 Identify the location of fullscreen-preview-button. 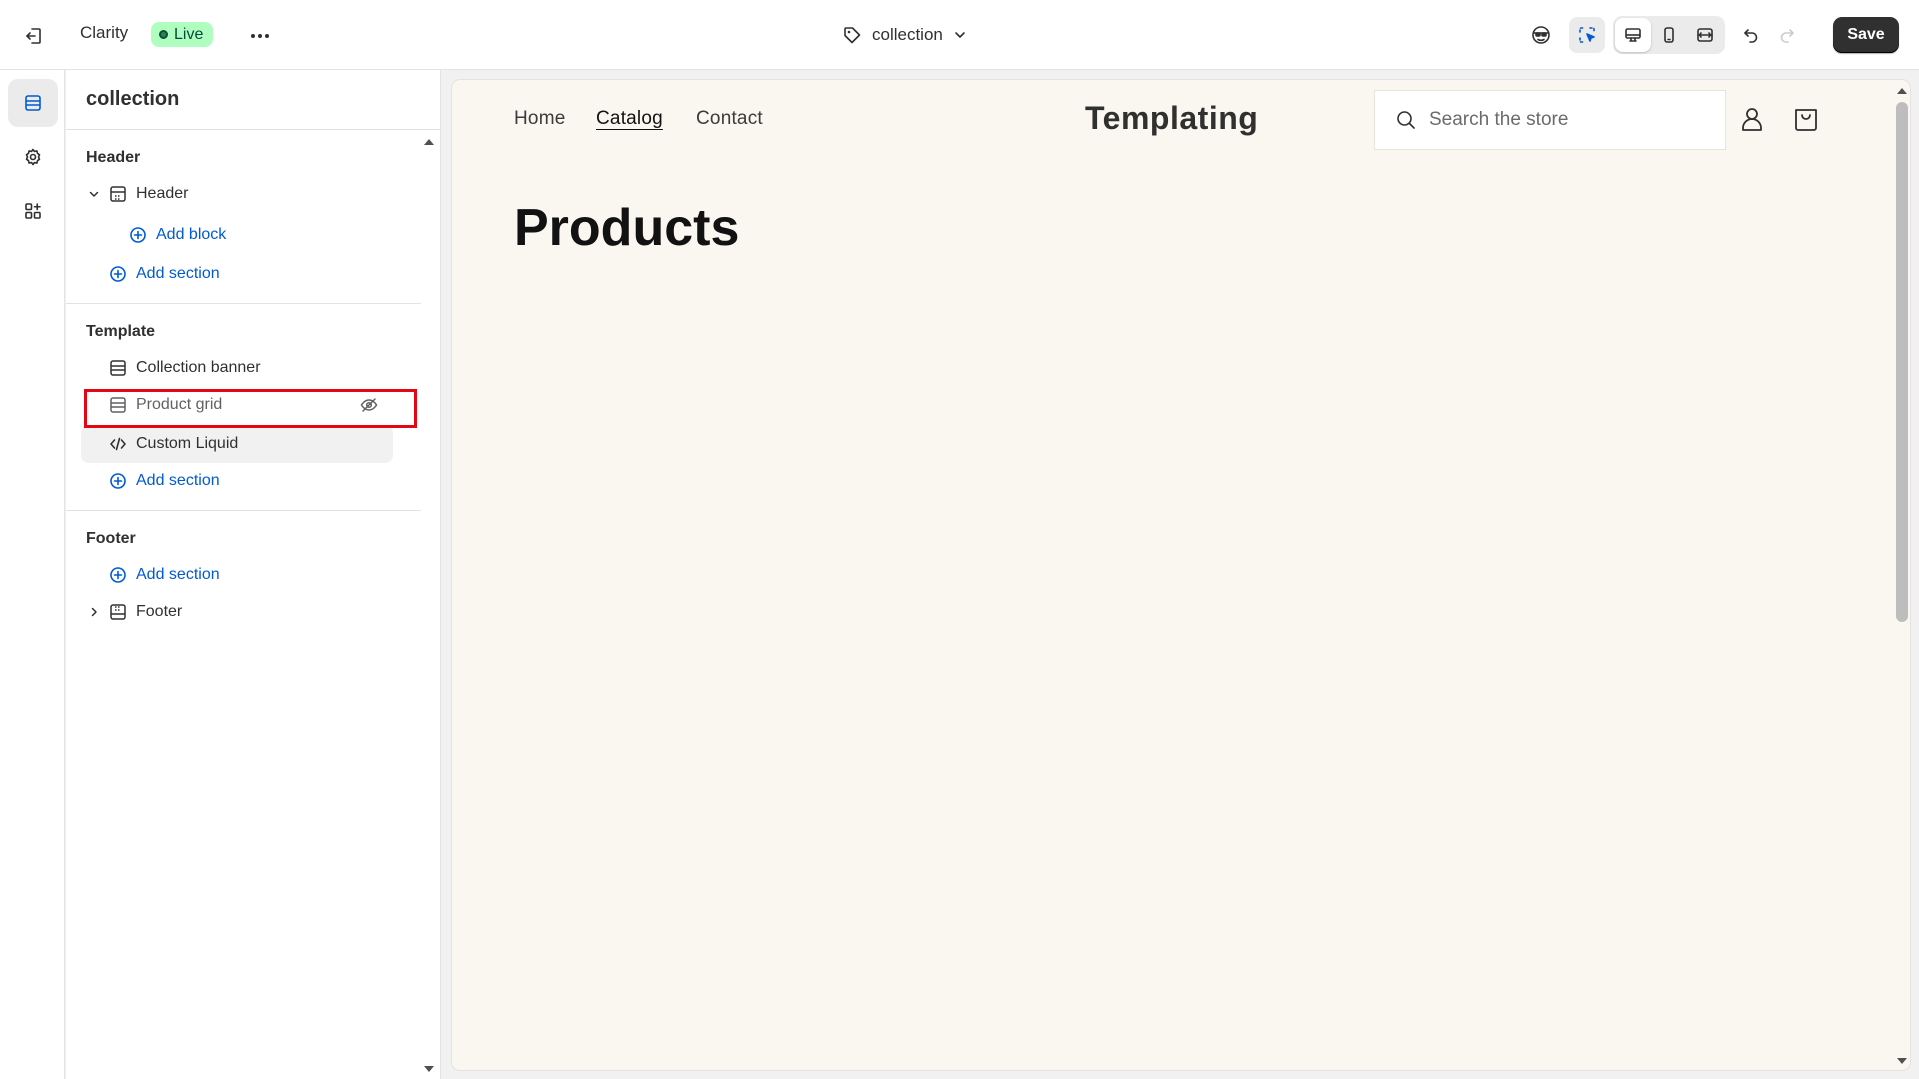
(1705, 35).